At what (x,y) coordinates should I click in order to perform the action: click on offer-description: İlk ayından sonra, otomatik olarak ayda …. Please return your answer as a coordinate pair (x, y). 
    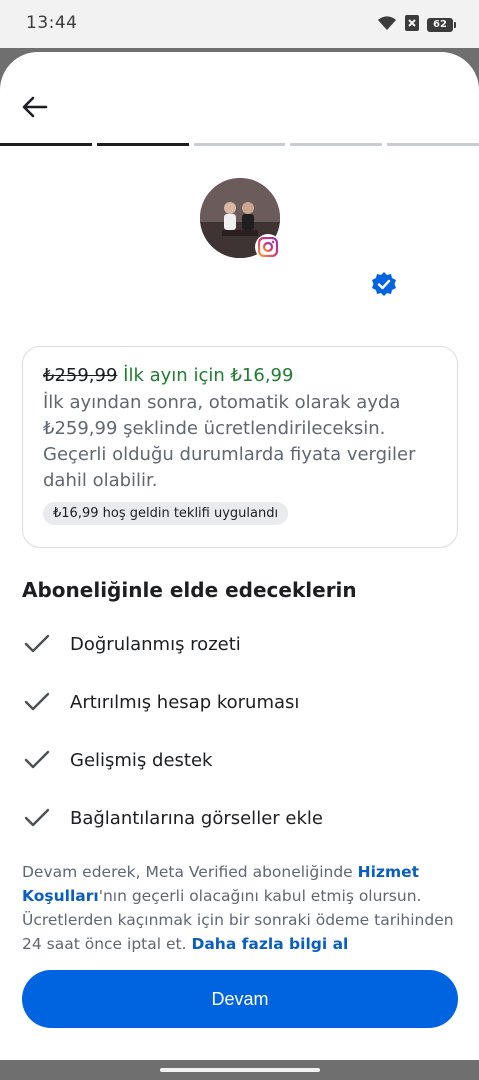
    Looking at the image, I should click on (229, 441).